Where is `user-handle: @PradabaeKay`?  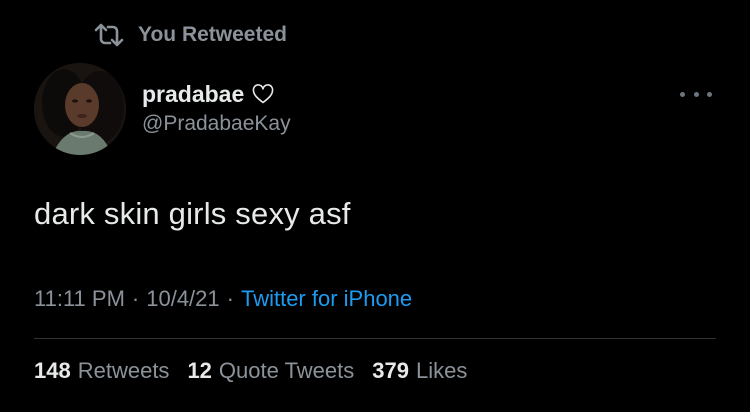 user-handle: @PradabaeKay is located at coordinates (216, 124).